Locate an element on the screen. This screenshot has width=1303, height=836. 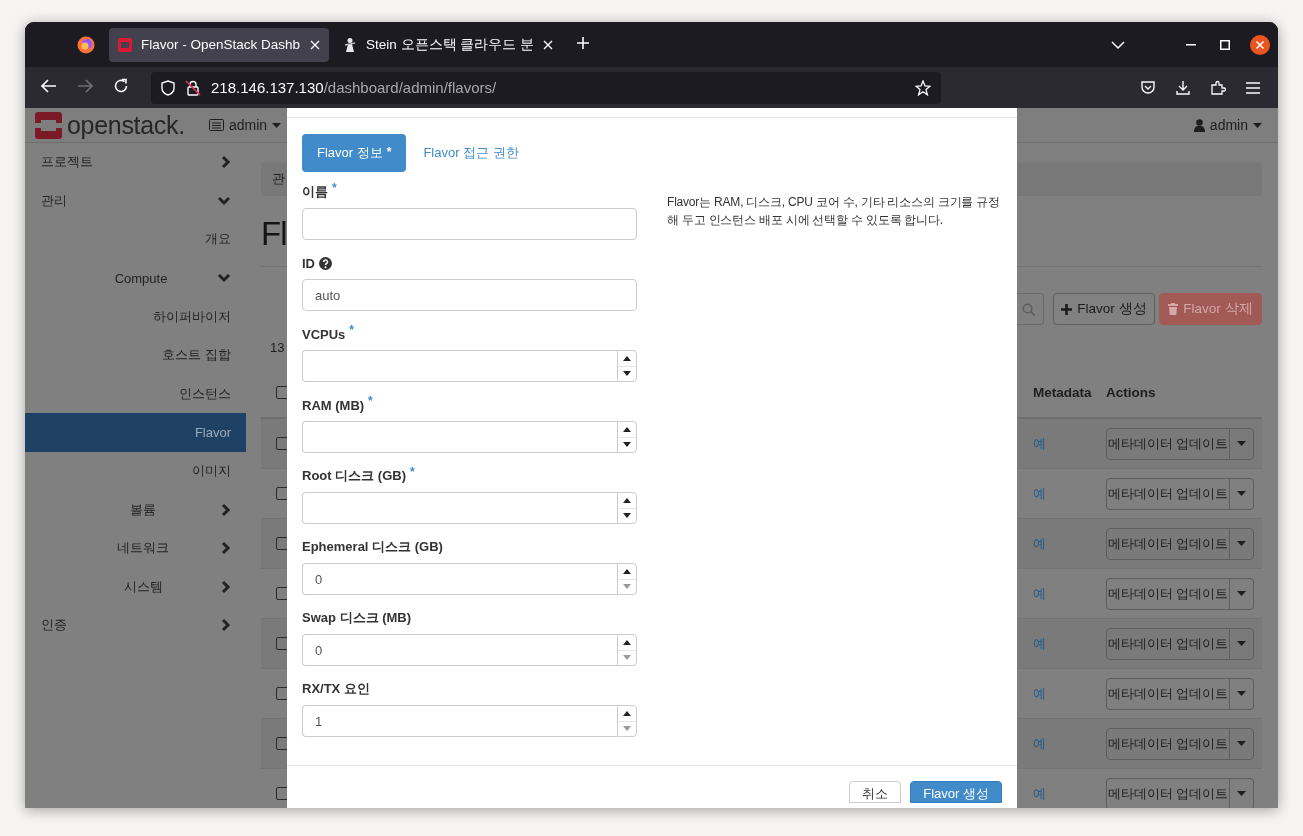
sidebar-item: 시스템 is located at coordinates (135, 587).